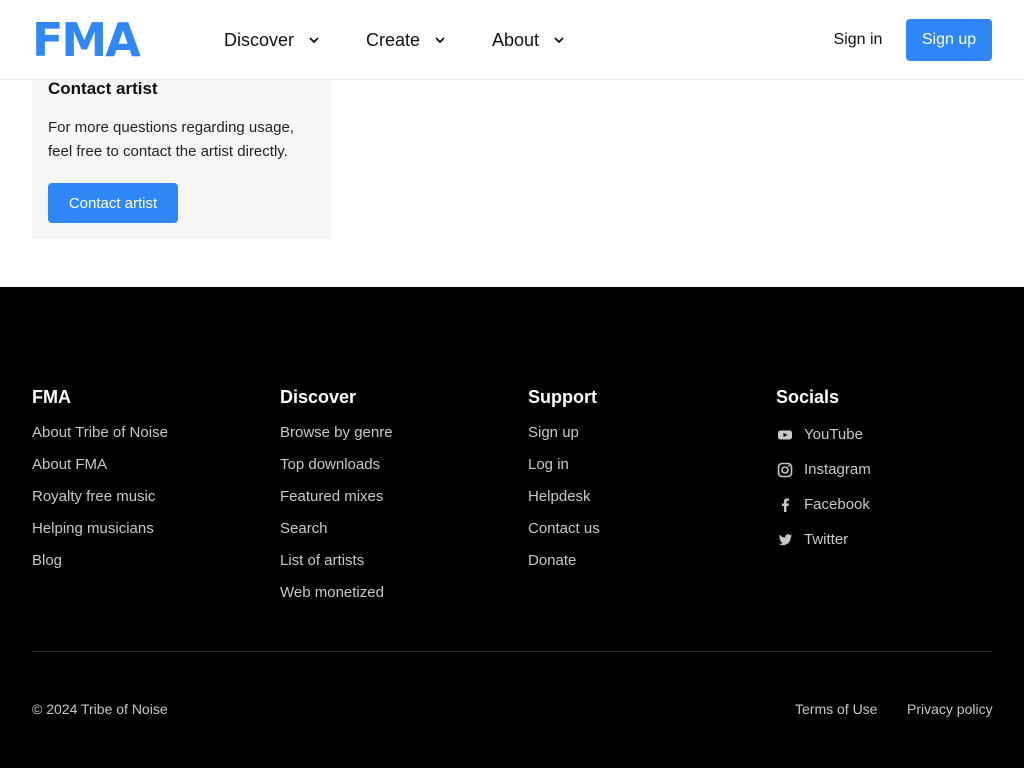 This screenshot has height=768, width=1024. What do you see at coordinates (86, 40) in the screenshot?
I see `logo-text: FMA` at bounding box center [86, 40].